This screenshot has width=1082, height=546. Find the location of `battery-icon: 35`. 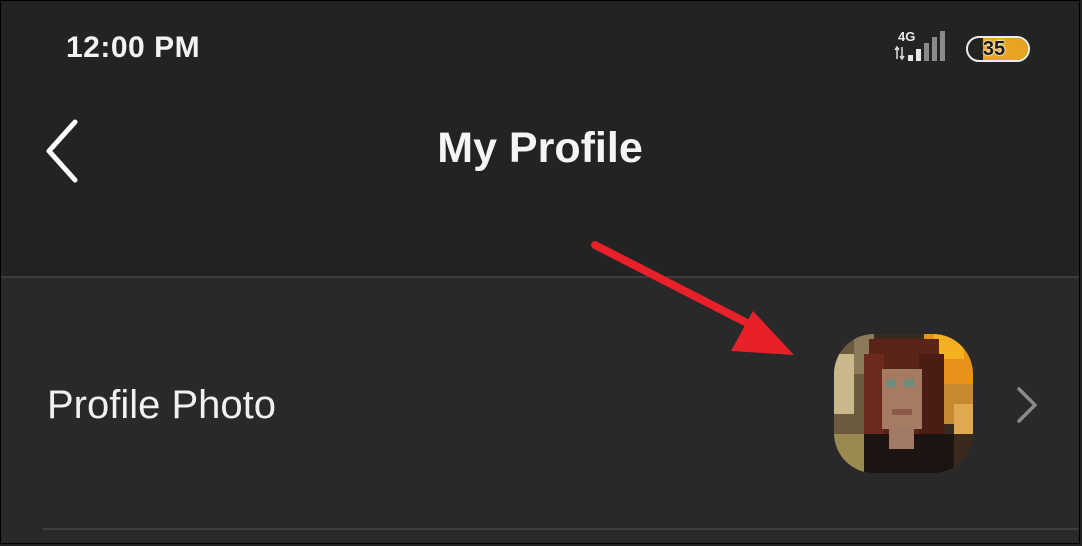

battery-icon: 35 is located at coordinates (998, 49).